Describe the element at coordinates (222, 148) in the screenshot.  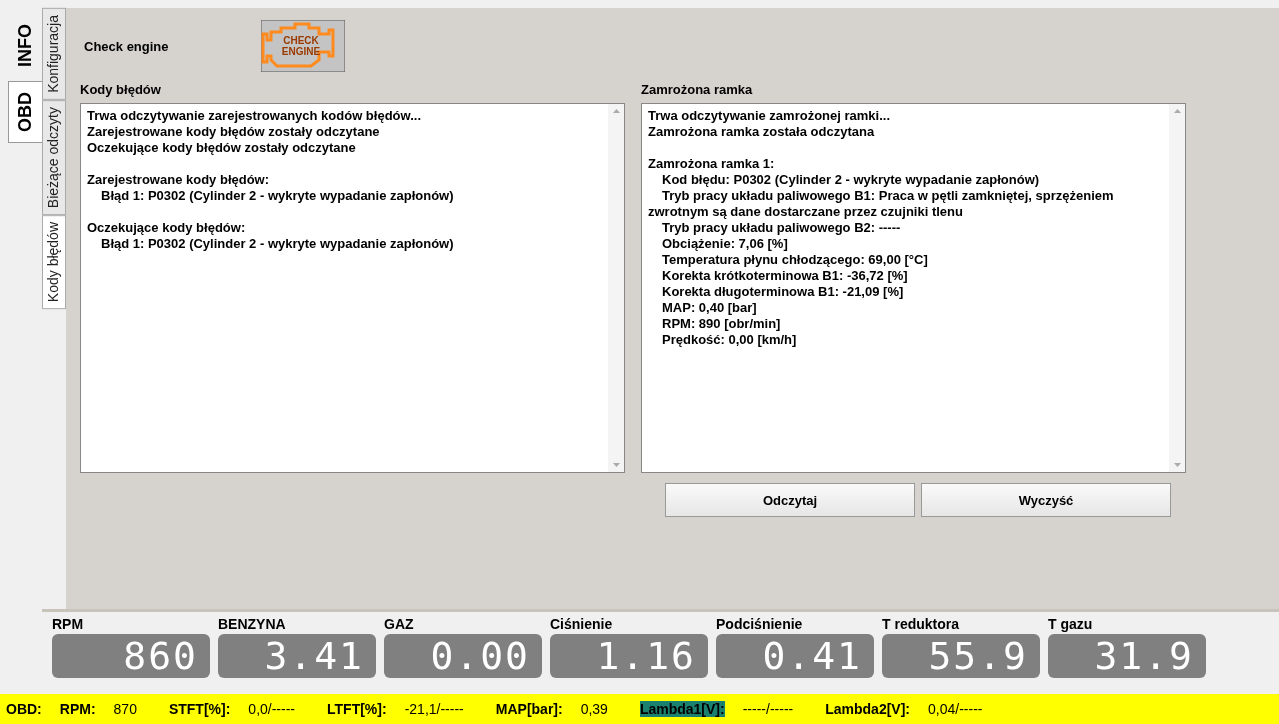
I see `log-line: Oczekujące kody błędów zostały odczytane` at that location.